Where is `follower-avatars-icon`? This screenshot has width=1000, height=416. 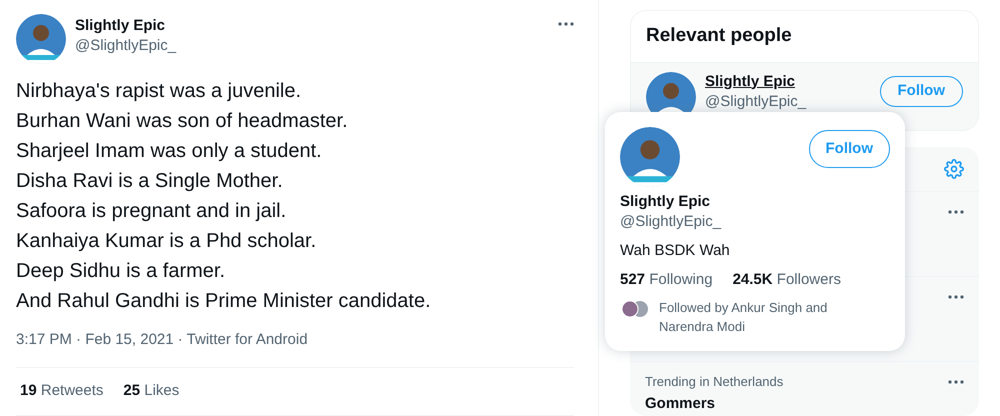
follower-avatars-icon is located at coordinates (635, 309).